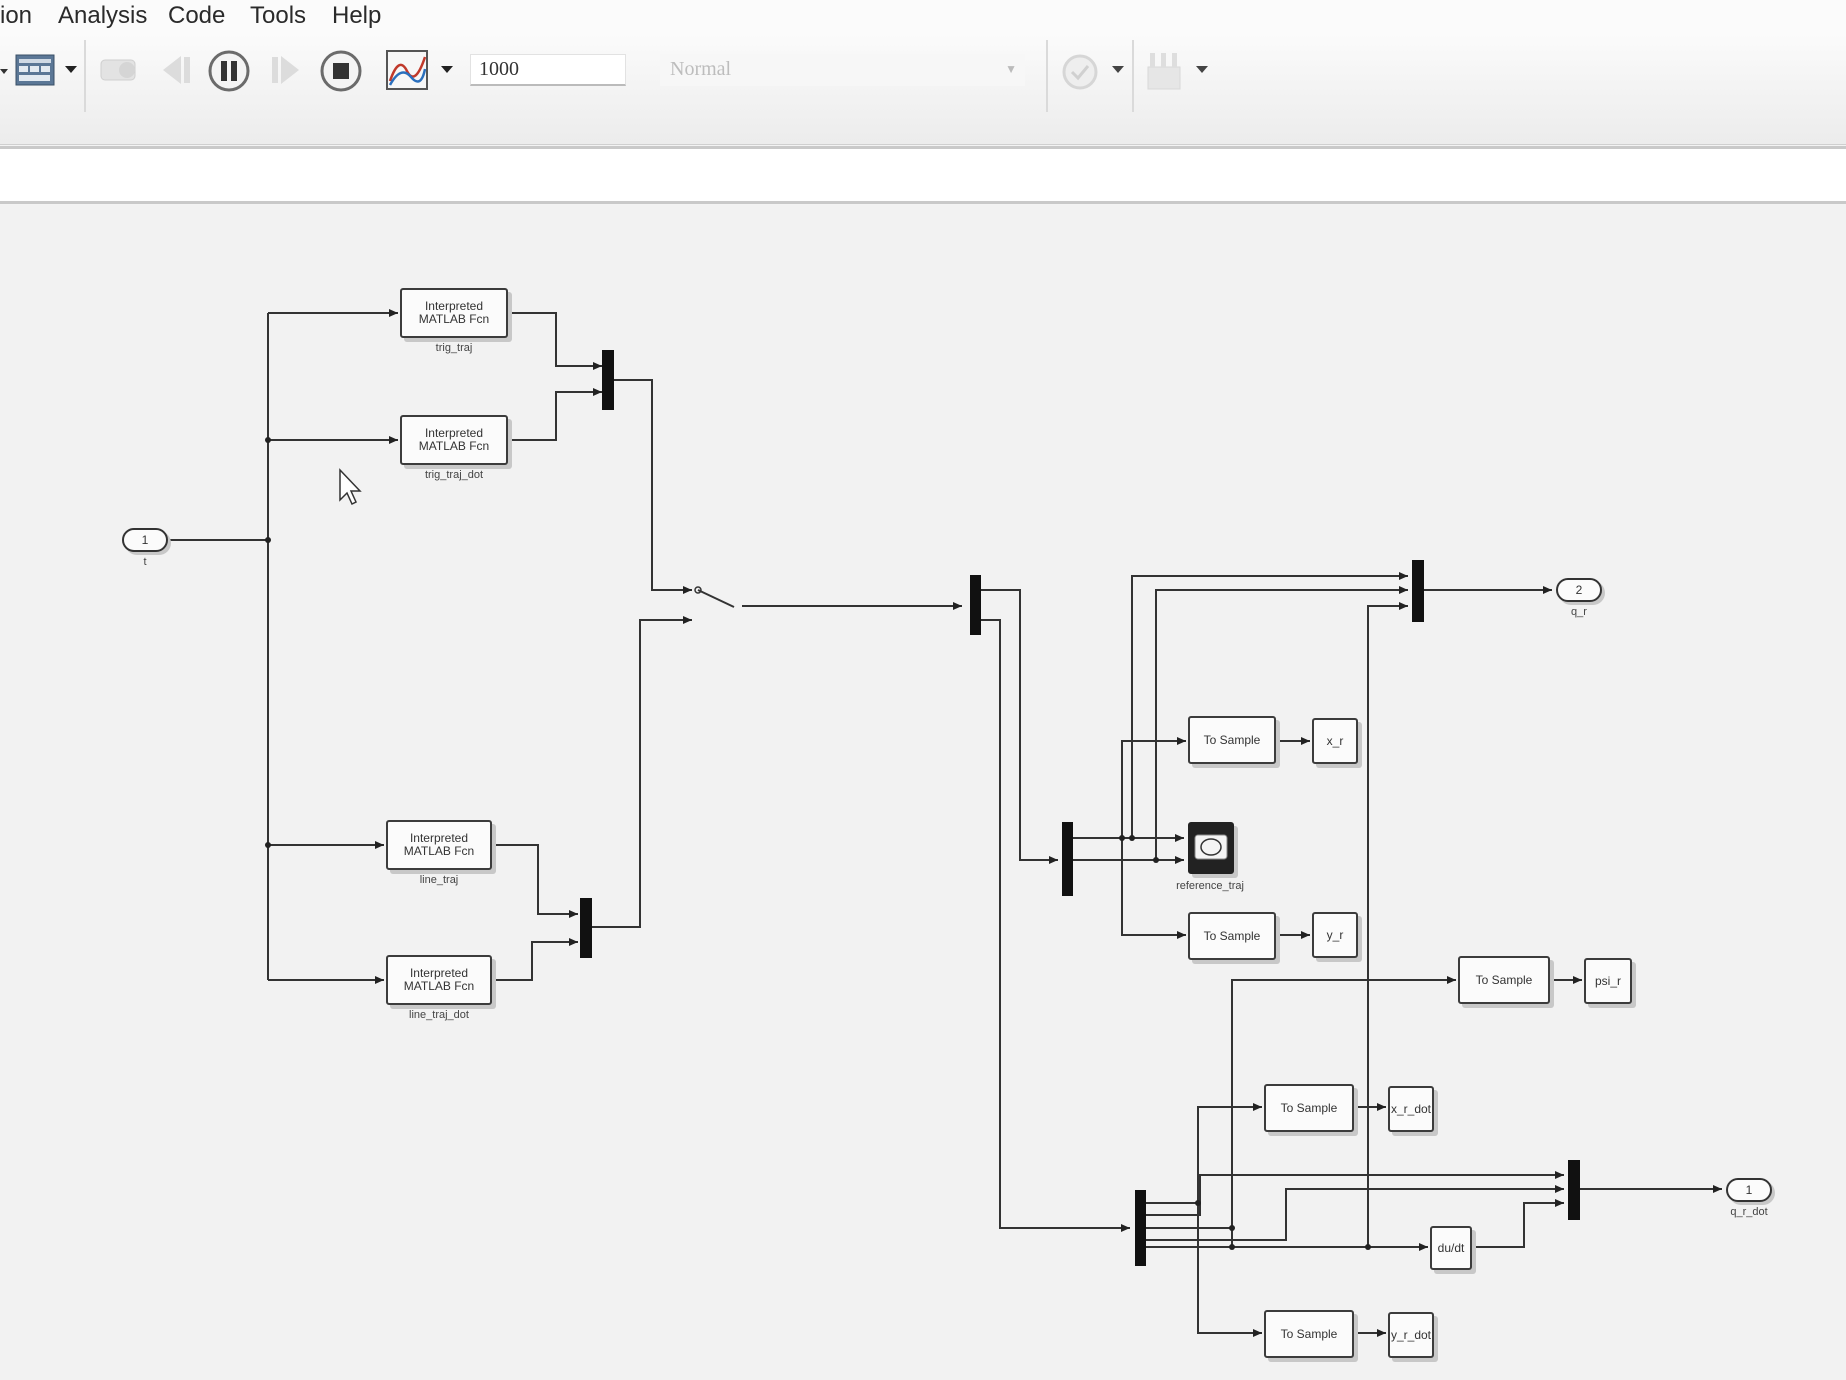 The image size is (1846, 1380). What do you see at coordinates (454, 475) in the screenshot?
I see `fcn-label-trig-traj-dot: trig_traj_dot` at bounding box center [454, 475].